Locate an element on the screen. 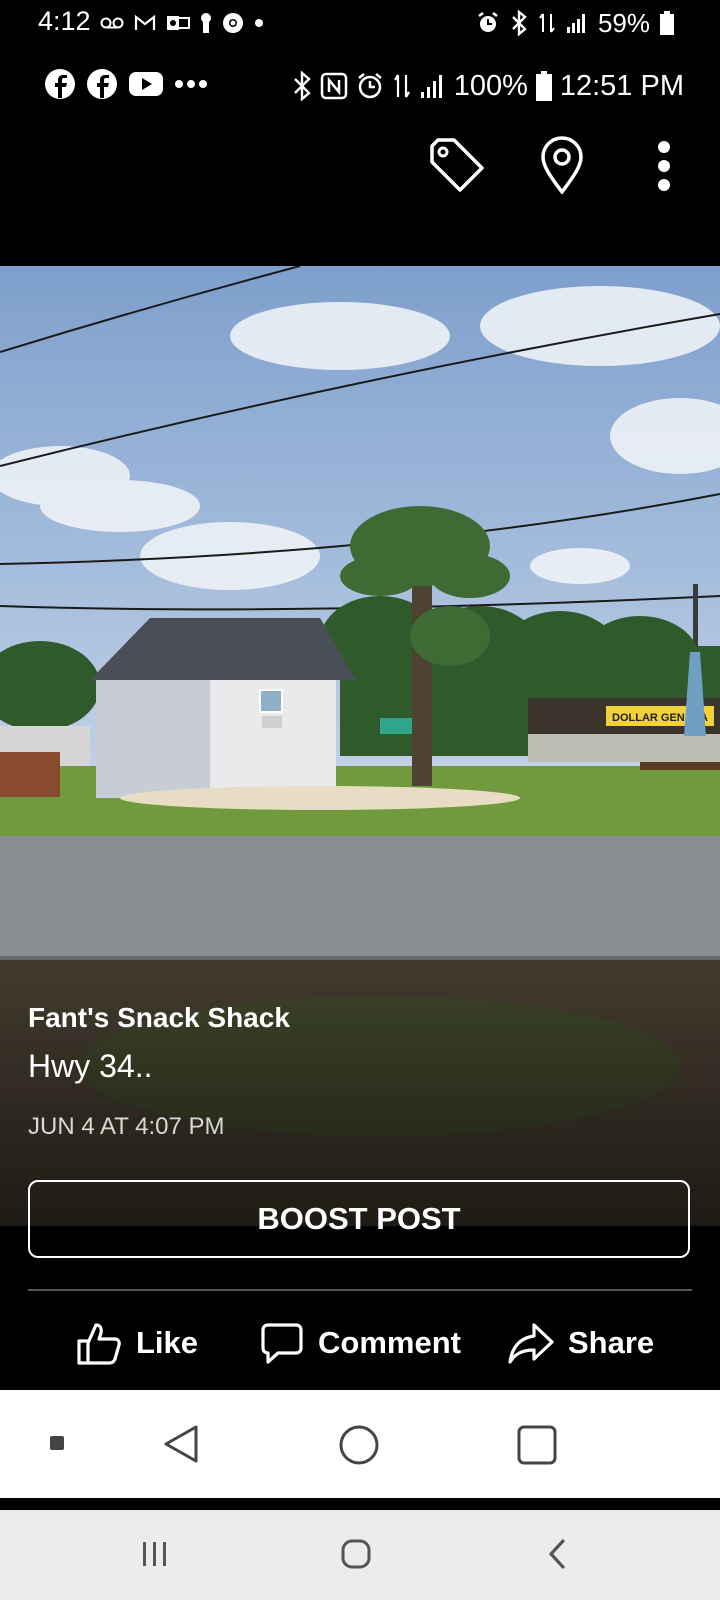 The height and width of the screenshot is (1600, 720). tag-icon is located at coordinates (457, 166).